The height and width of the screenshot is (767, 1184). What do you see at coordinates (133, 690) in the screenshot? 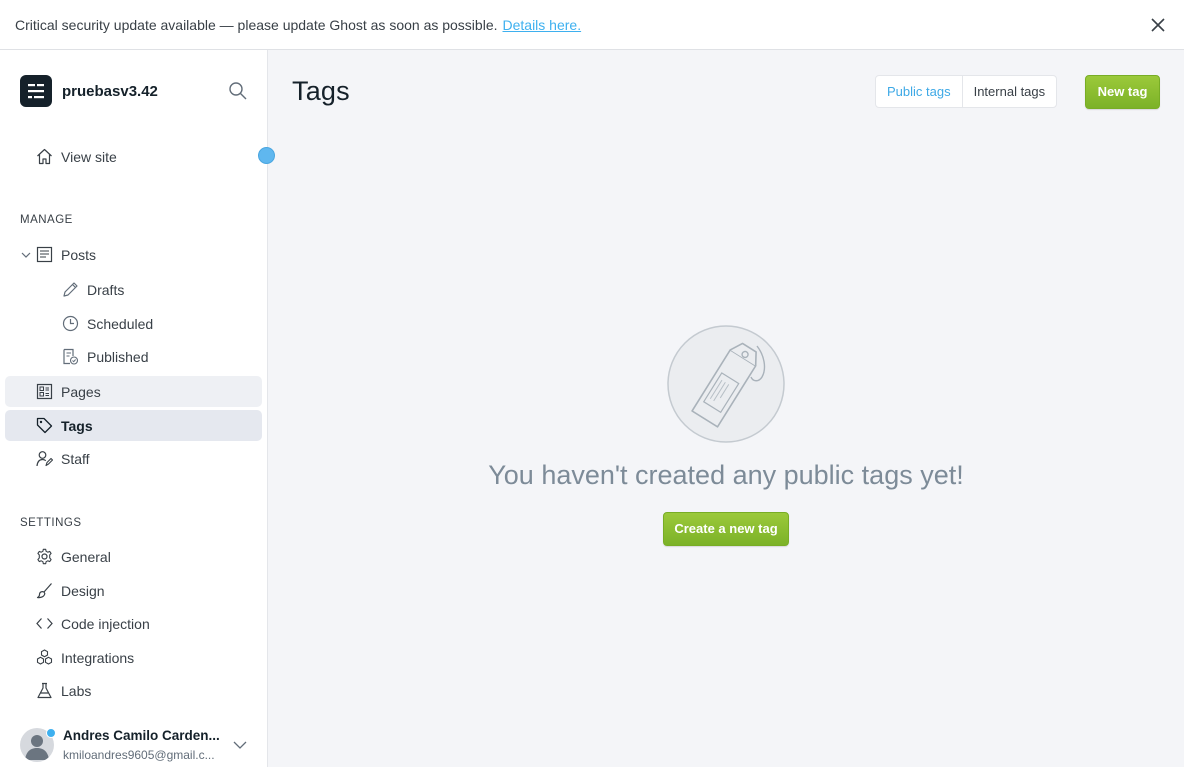
I see `nav-labs: Labs` at bounding box center [133, 690].